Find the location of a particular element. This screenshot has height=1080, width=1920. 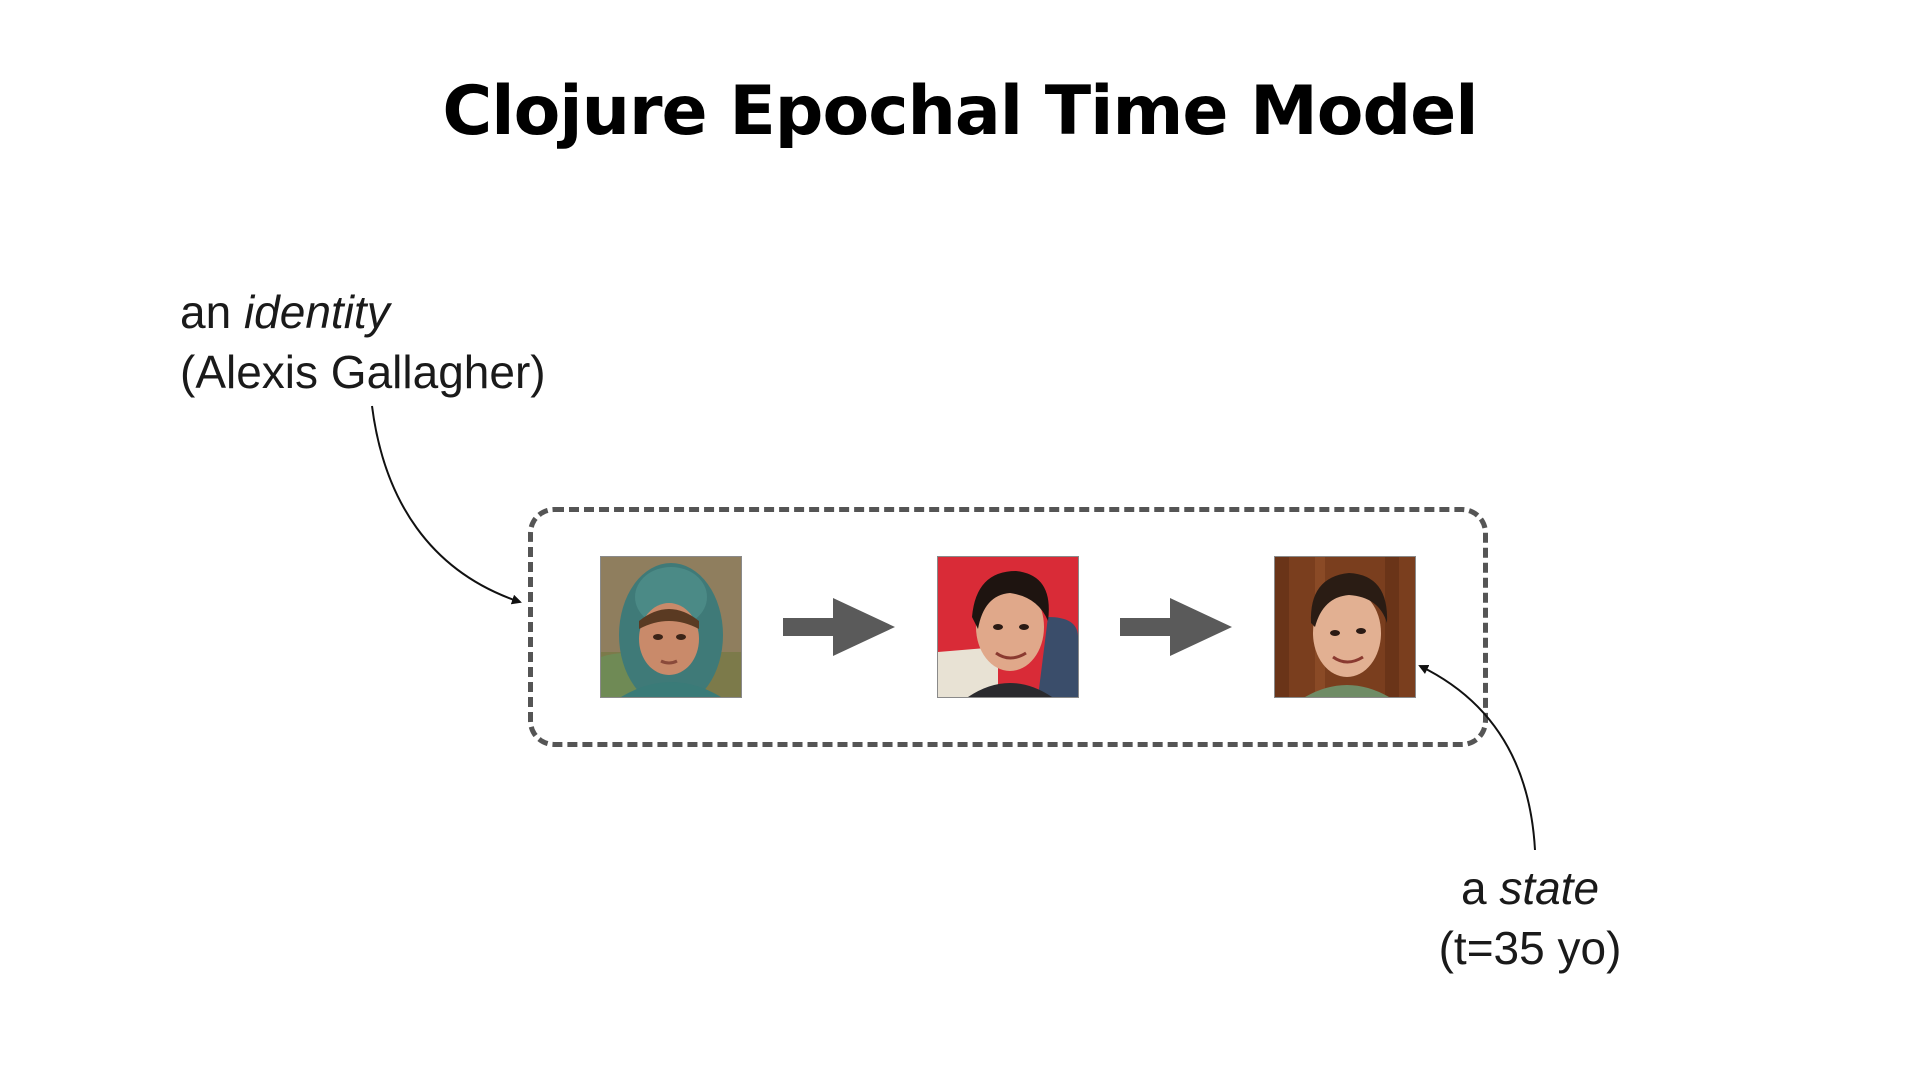

slide-title: Clojure Epochal Time Model is located at coordinates (960, 111).